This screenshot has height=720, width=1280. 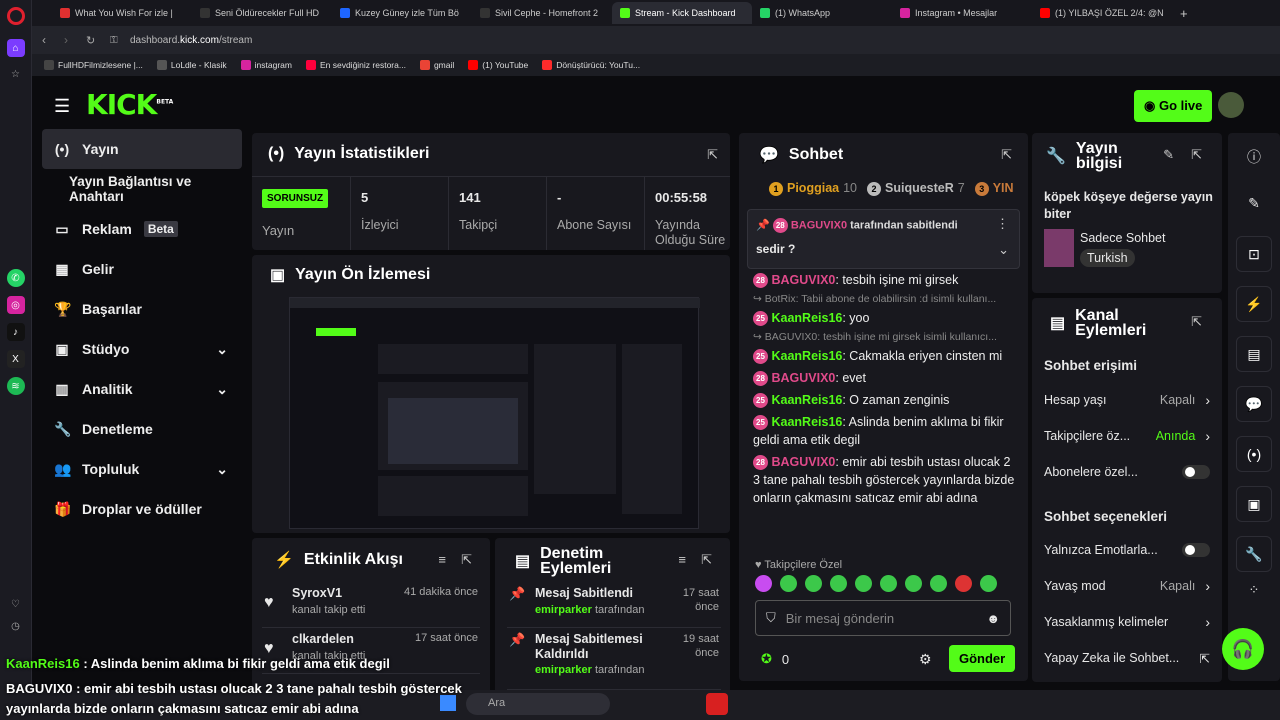 I want to click on history-icon: ◷, so click(x=16, y=626).